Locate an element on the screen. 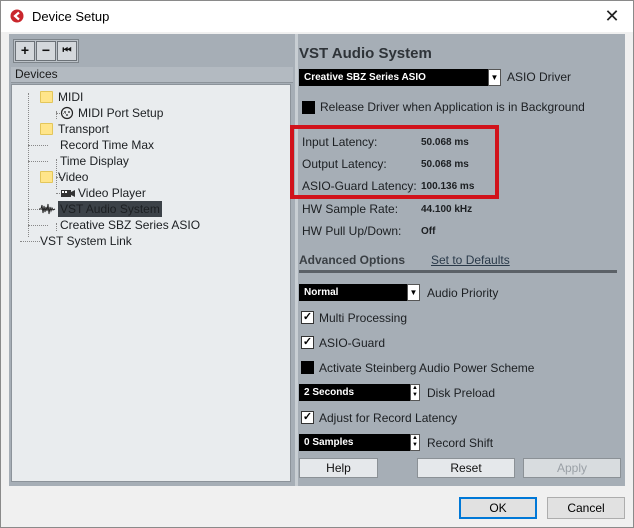 Image resolution: width=634 pixels, height=528 pixels. tree-item-creative-sbz-asio: Creative SBZ Series ASIO is located at coordinates (130, 225).